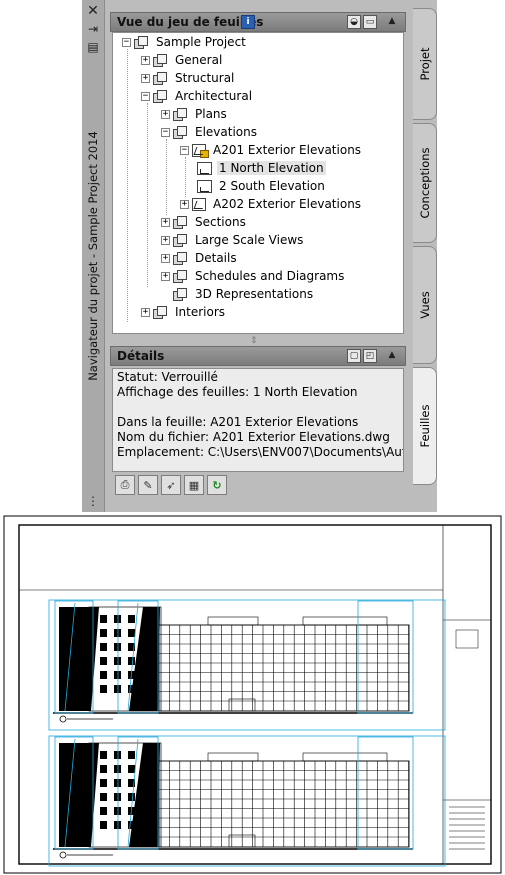 The width and height of the screenshot is (505, 875). I want to click on north-elevation-view-marker, so click(63, 719).